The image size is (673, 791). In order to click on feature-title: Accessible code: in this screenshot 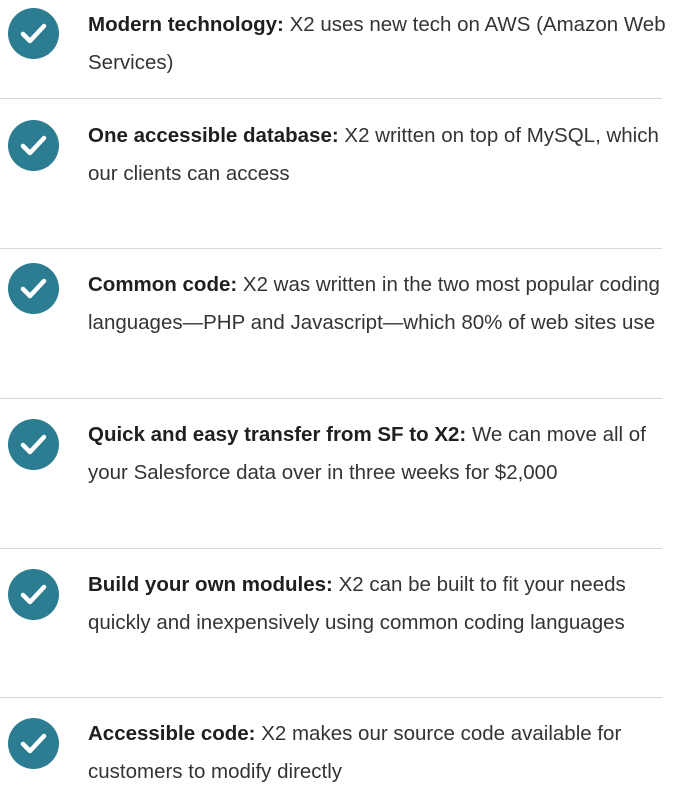, I will do `click(172, 733)`.